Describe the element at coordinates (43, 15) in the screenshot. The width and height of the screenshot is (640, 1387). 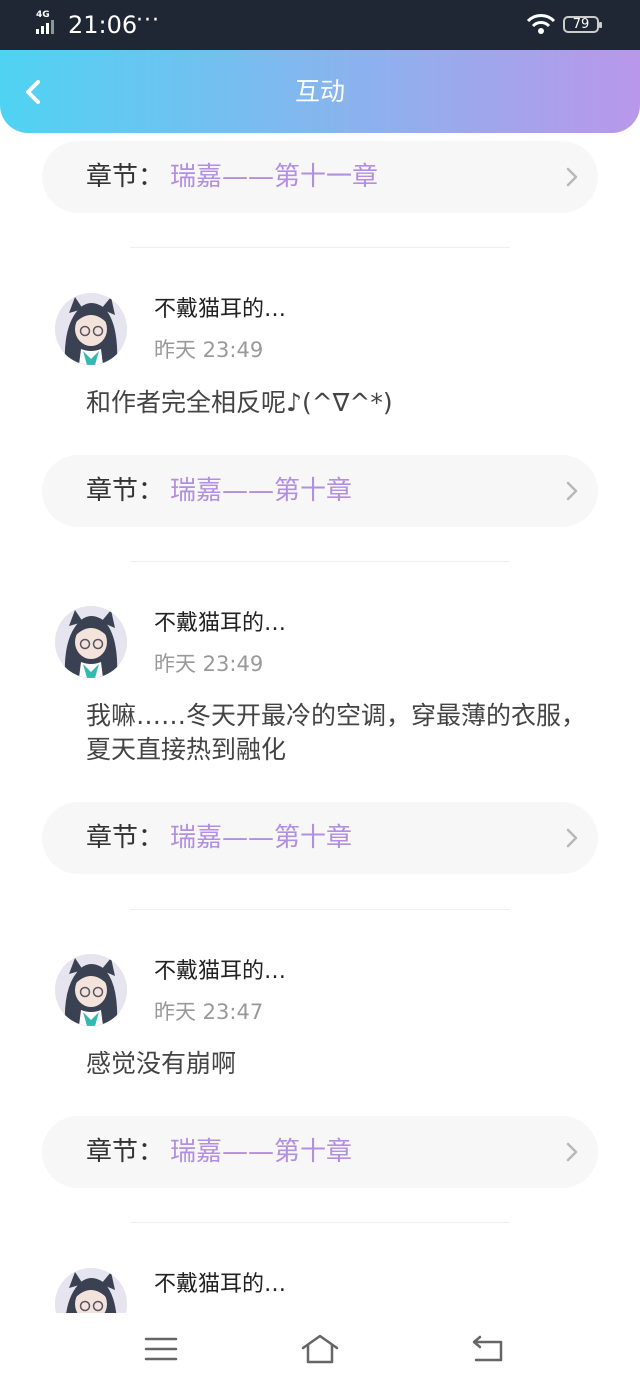
I see `network-type: 4G` at that location.